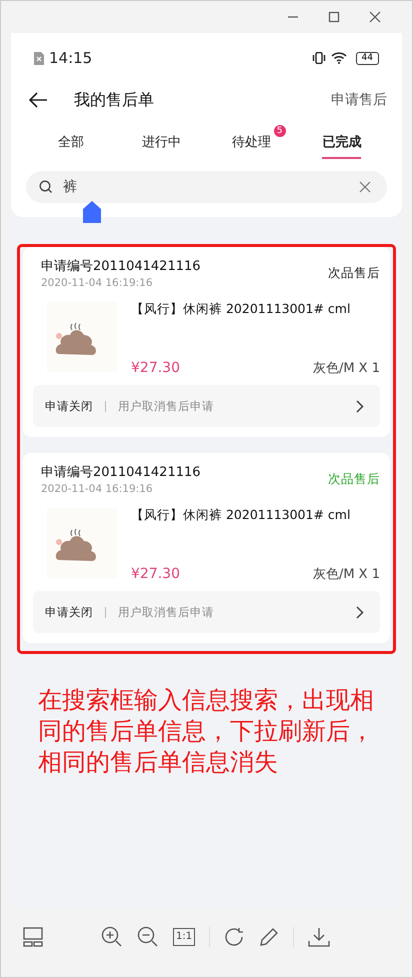 The image size is (413, 978). Describe the element at coordinates (235, 937) in the screenshot. I see `rotate-icon` at that location.